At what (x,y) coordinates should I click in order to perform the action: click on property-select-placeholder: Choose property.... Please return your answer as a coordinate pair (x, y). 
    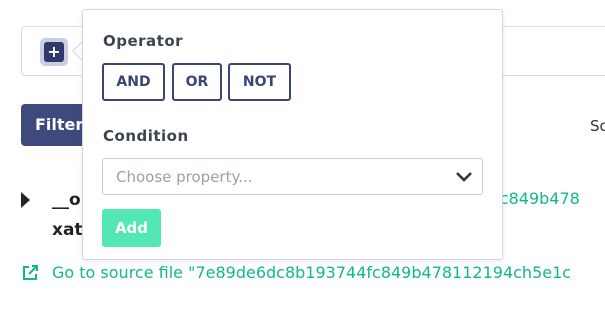
    Looking at the image, I should click on (184, 177).